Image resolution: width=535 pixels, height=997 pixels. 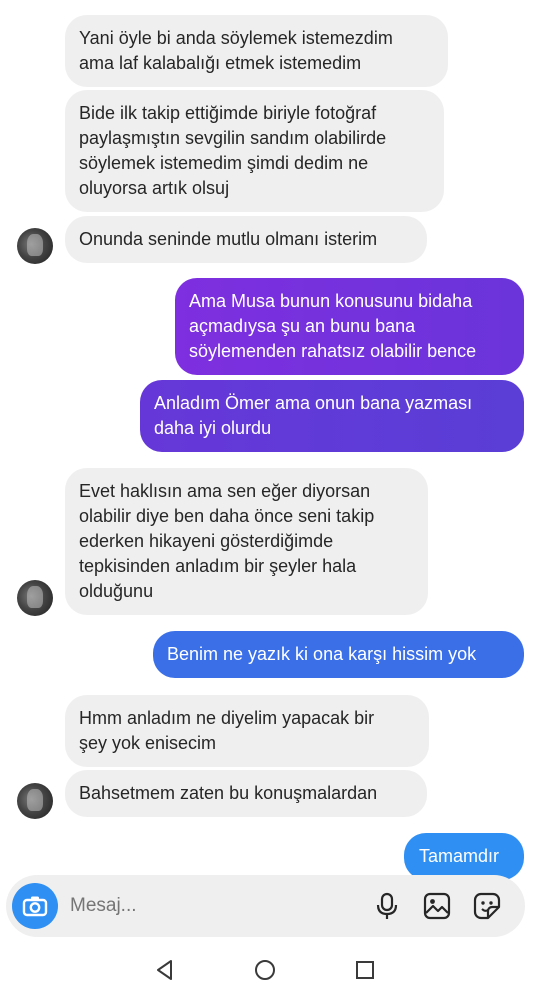 I want to click on camera-icon, so click(x=35, y=906).